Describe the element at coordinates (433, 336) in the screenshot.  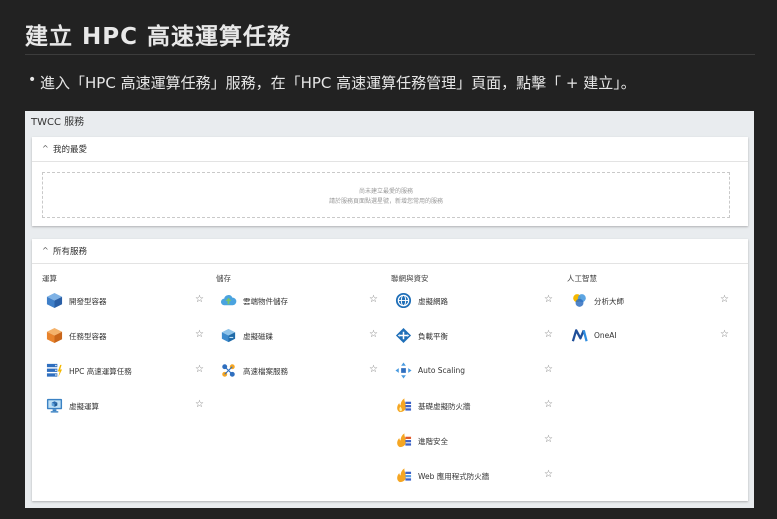
I see `service-name: 負載平衡` at that location.